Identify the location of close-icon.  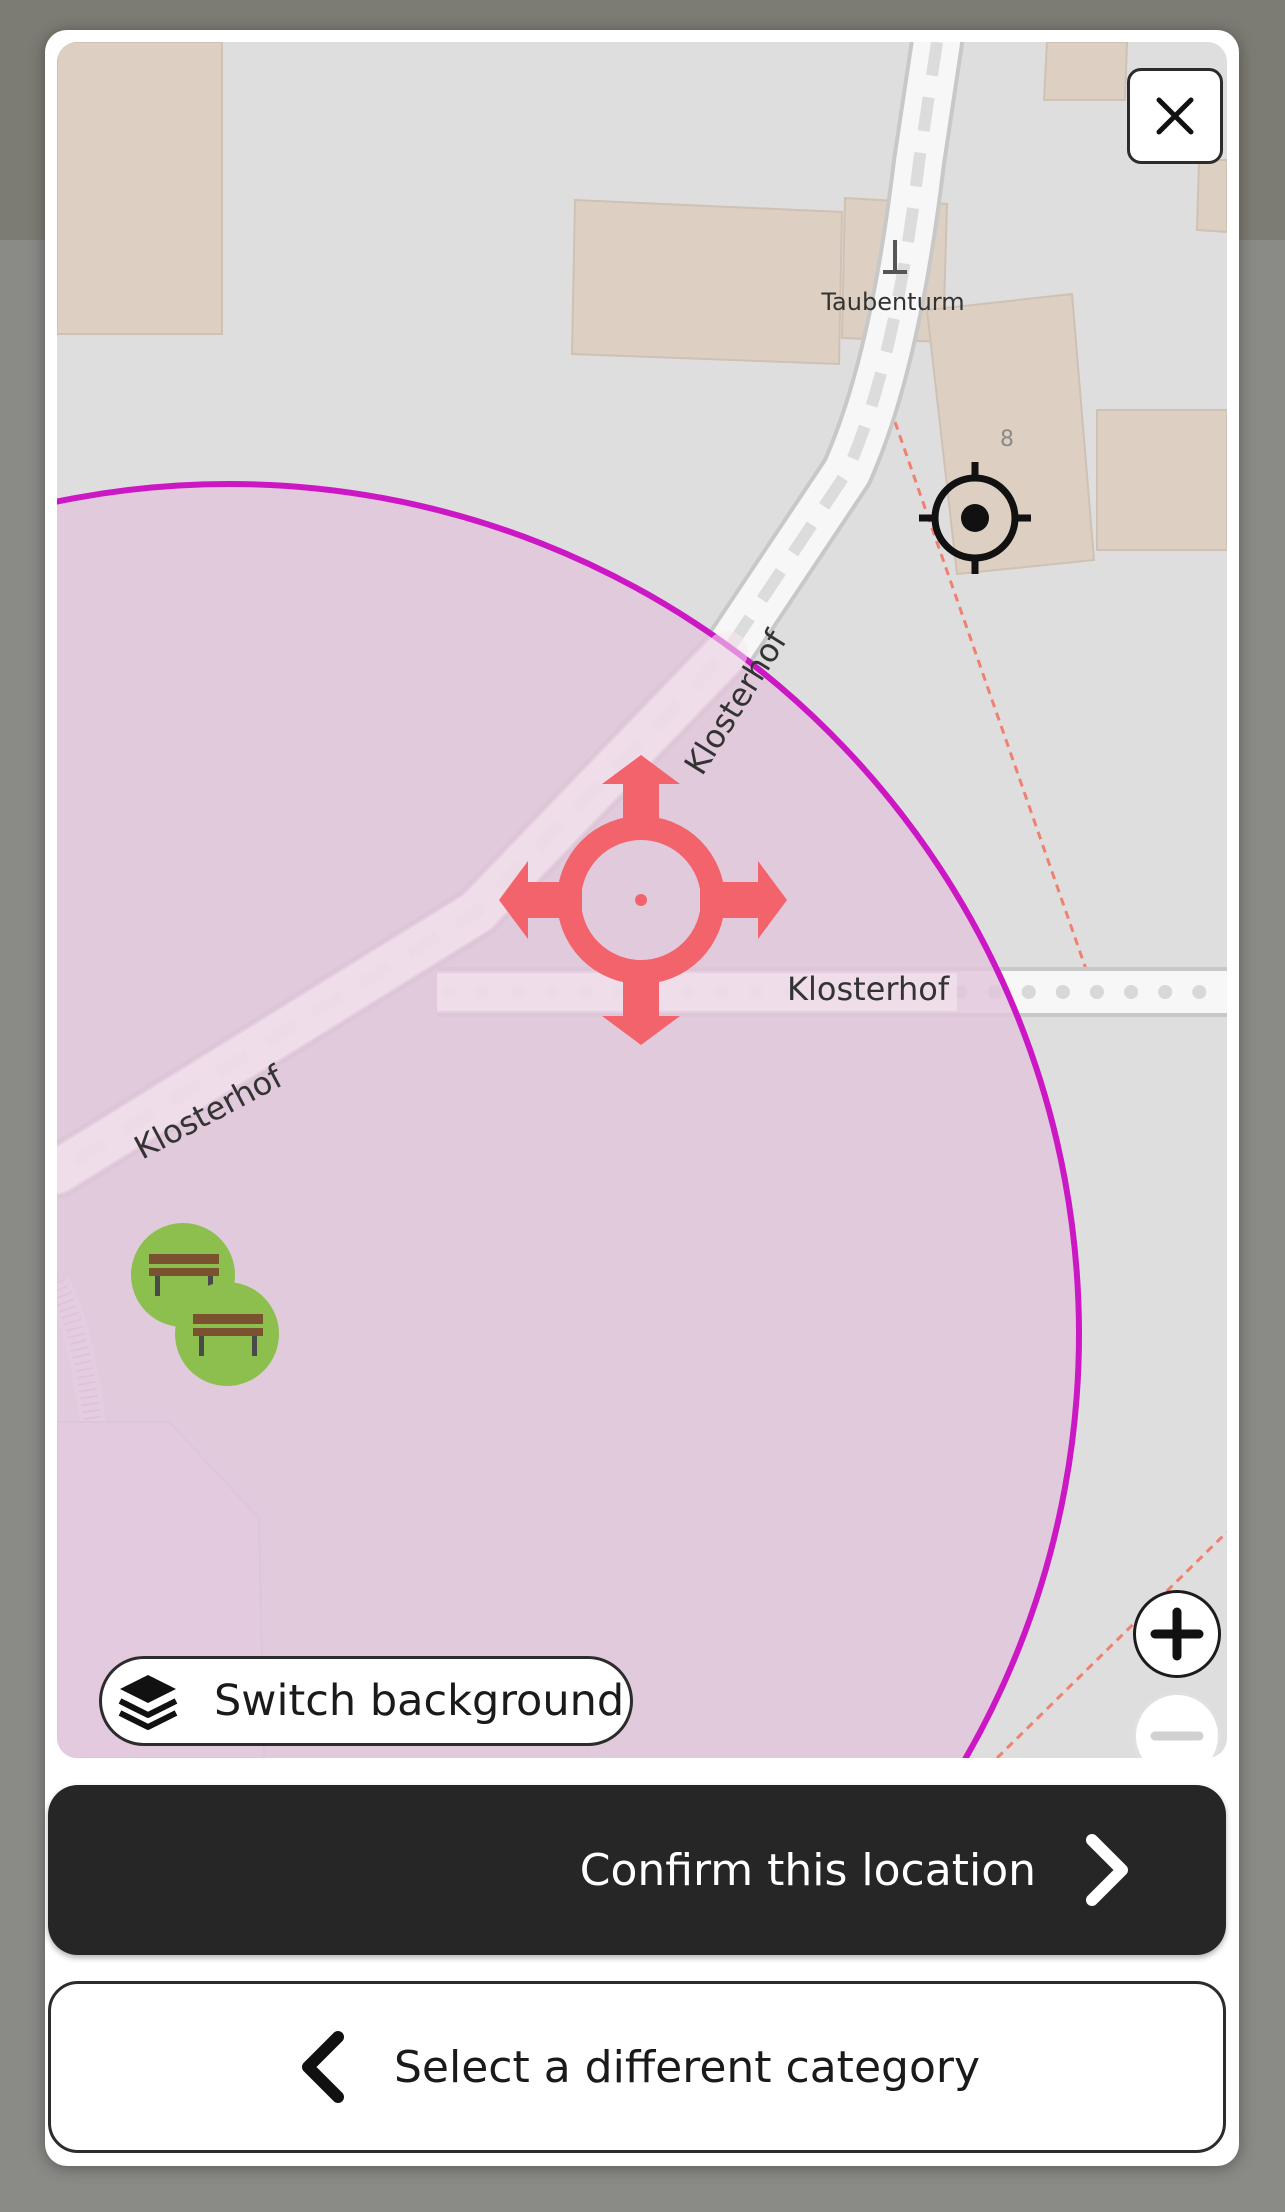
(1175, 116).